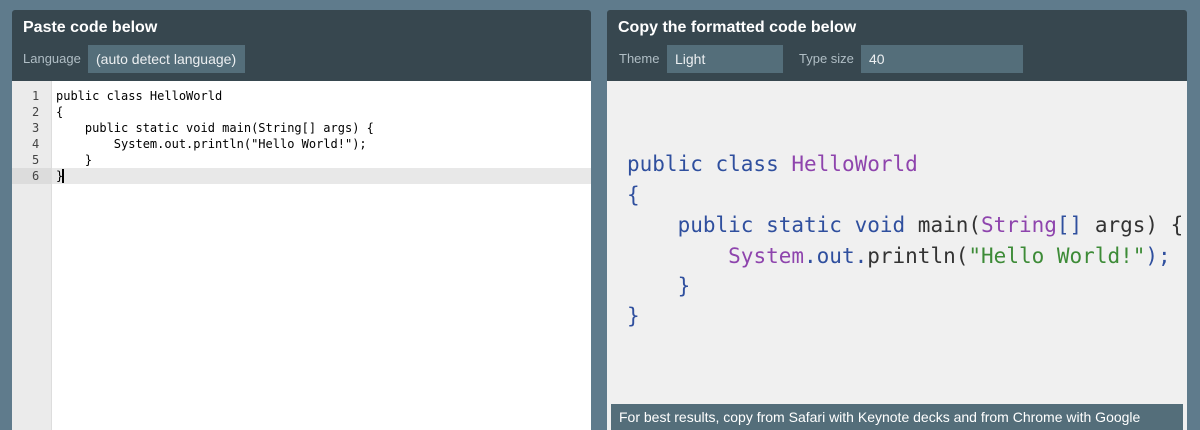 The image size is (1200, 430). I want to click on active-line-highlight, so click(301, 176).